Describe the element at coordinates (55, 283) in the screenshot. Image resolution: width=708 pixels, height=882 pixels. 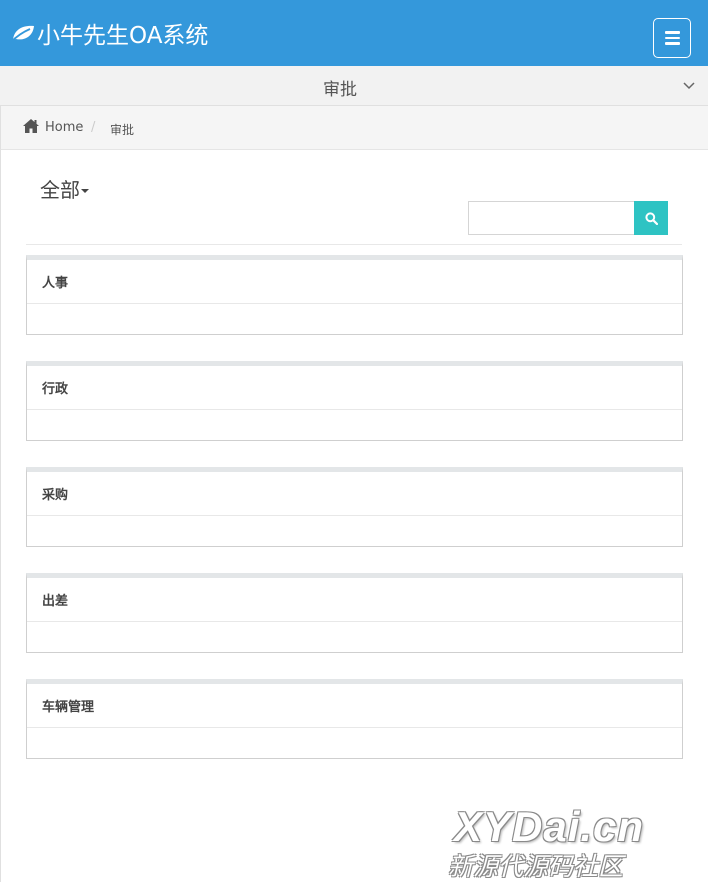
I see `panel-title: 人事` at that location.